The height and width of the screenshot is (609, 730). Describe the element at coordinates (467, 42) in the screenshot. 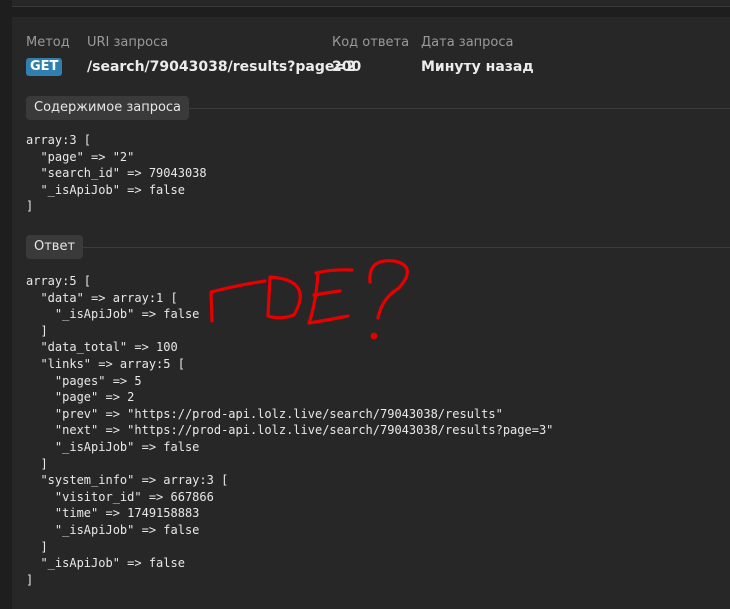

I see `request-date-label: Дата запроса` at that location.